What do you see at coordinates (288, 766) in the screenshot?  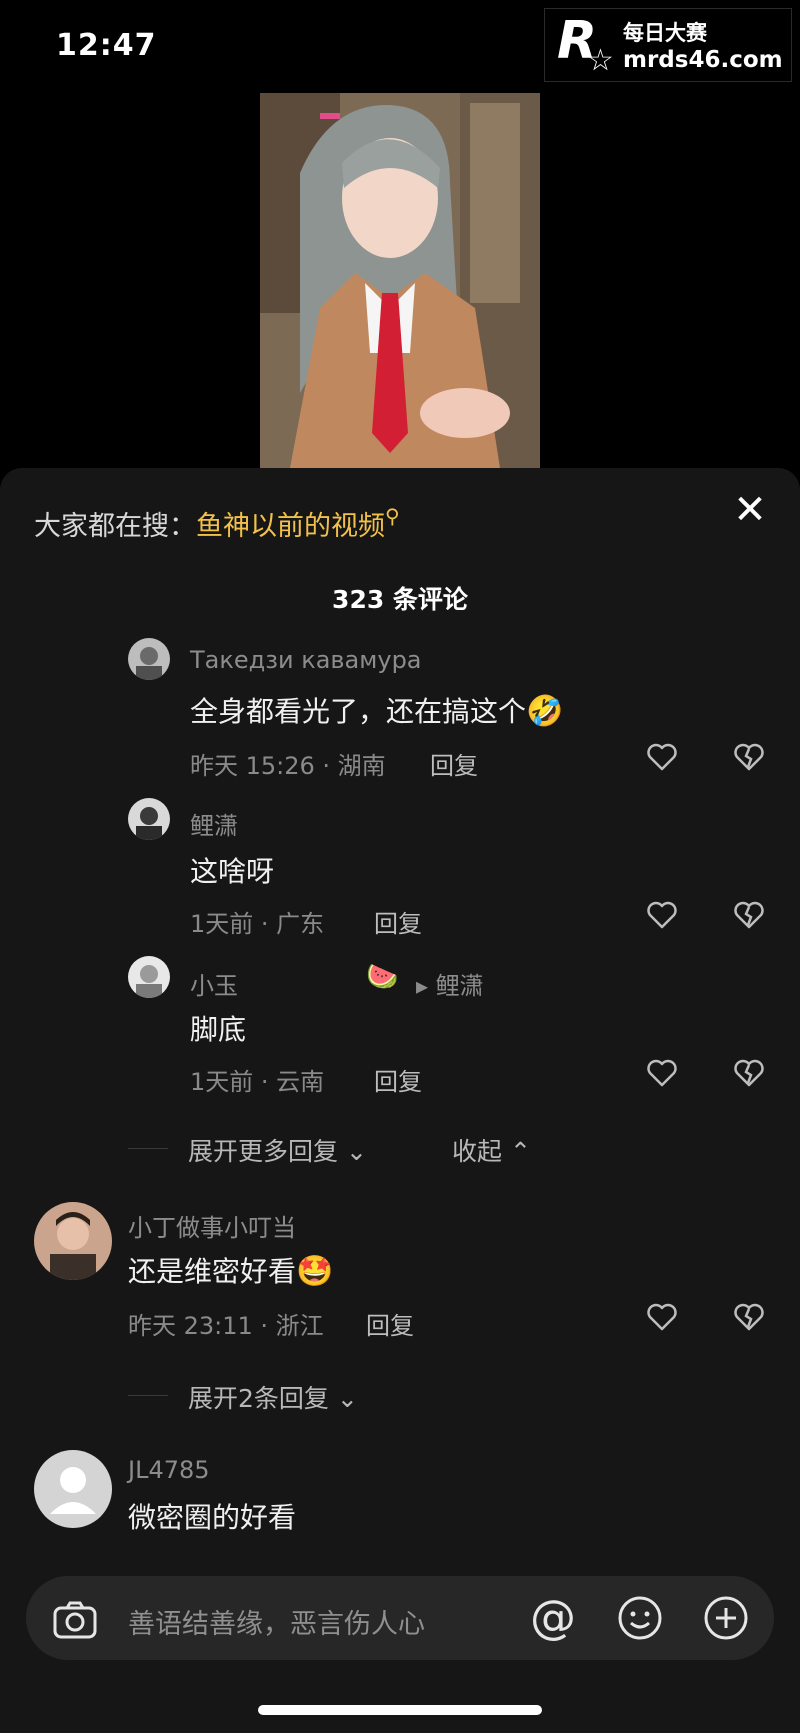 I see `comment-meta: 昨天 15:26 · 湖南` at bounding box center [288, 766].